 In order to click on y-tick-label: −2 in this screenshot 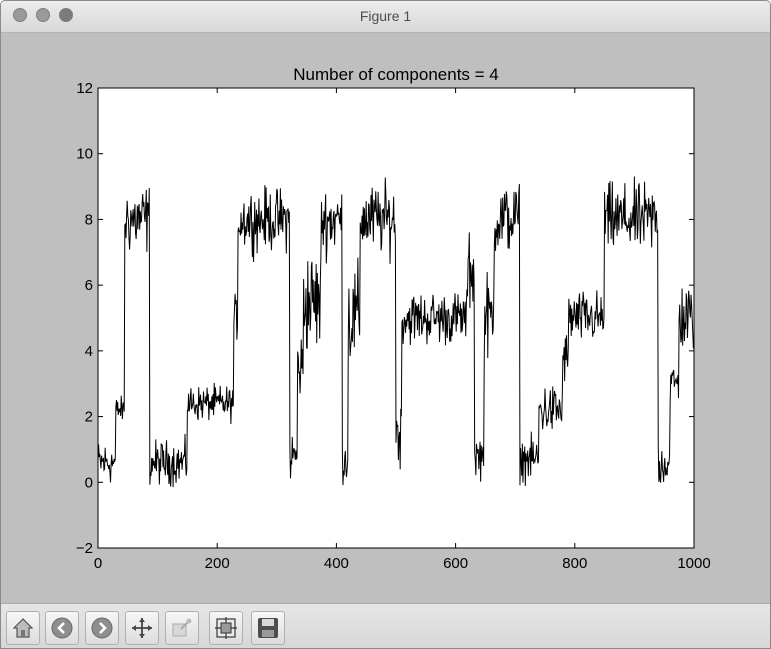, I will do `click(84, 548)`.